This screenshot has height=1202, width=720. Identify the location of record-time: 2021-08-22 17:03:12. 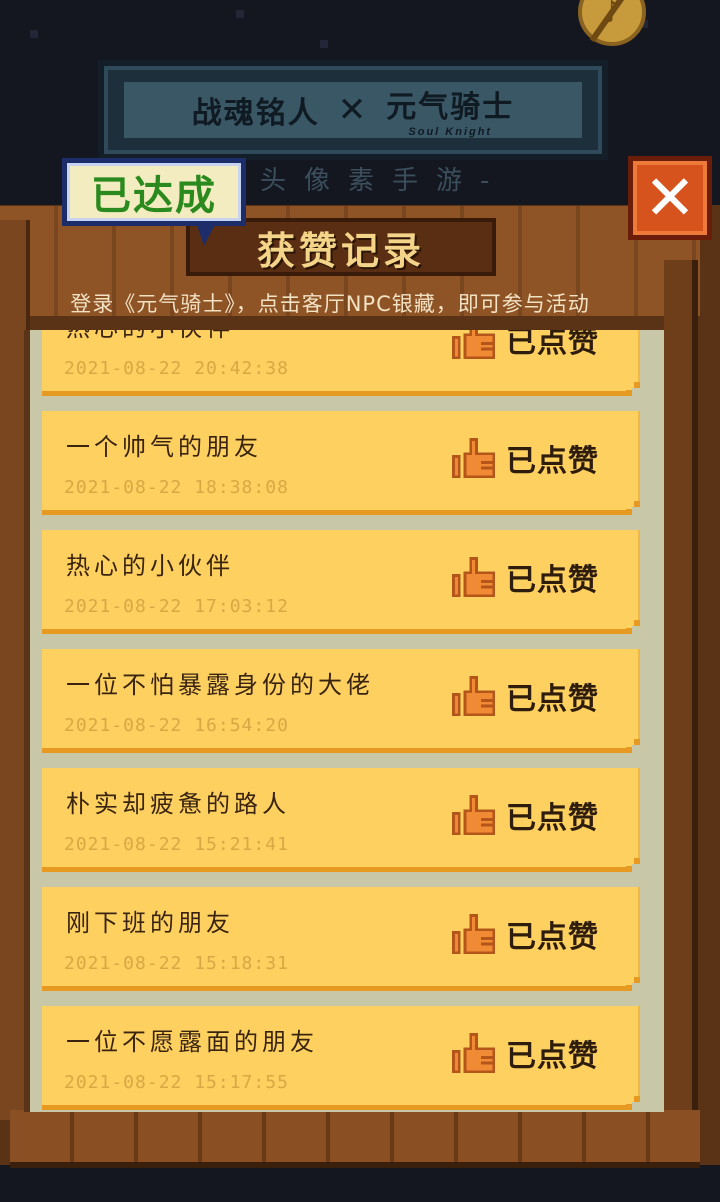
(176, 606).